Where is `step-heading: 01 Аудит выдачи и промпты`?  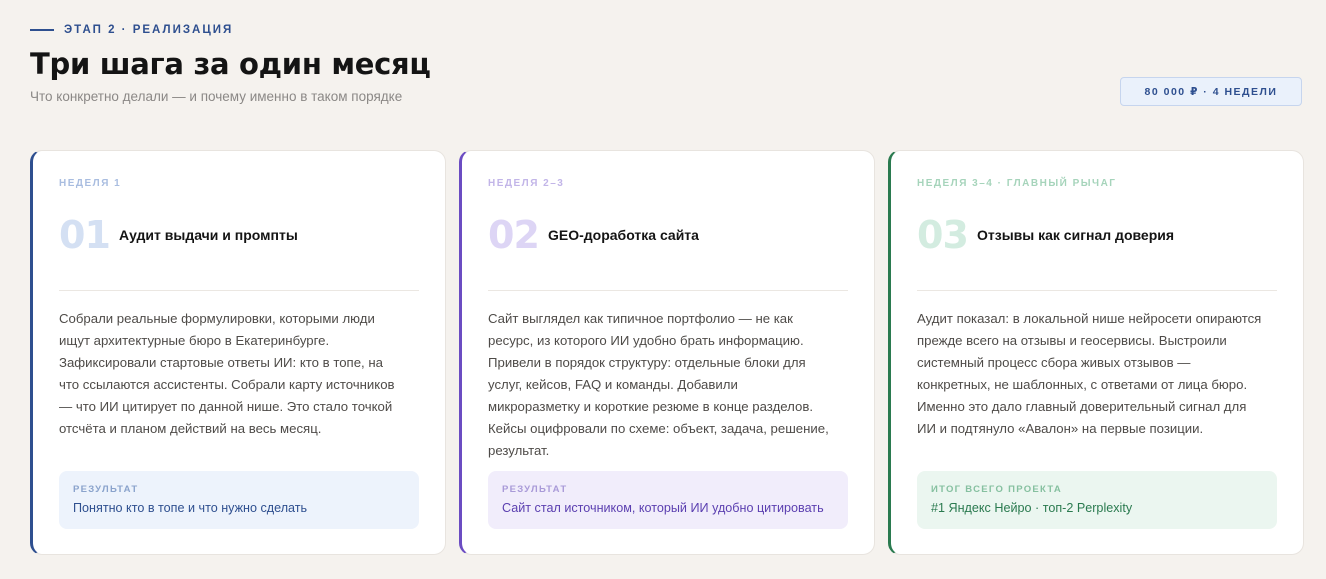
step-heading: 01 Аудит выдачи и промпты is located at coordinates (239, 235).